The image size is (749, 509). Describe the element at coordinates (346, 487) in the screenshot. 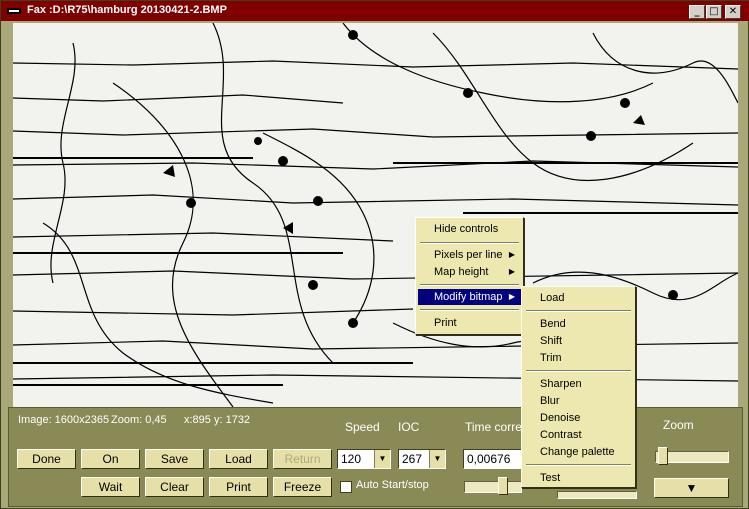

I see `auto-start-checkbox` at that location.